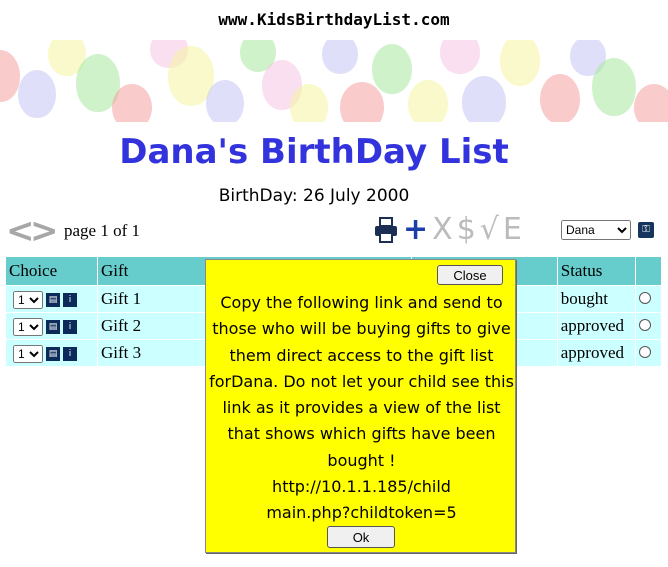  I want to click on prev-page-button: <, so click(20, 231).